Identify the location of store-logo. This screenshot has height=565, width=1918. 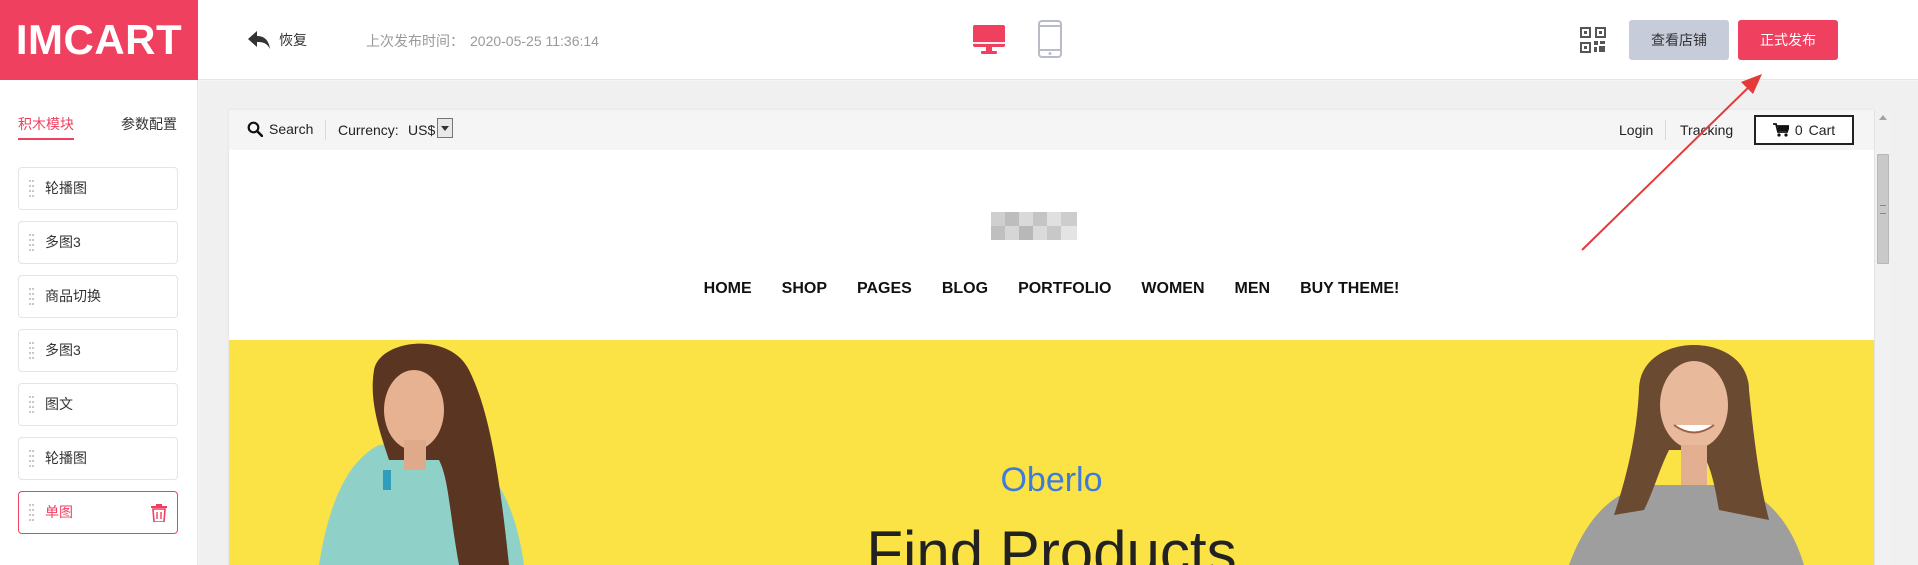
(1034, 226).